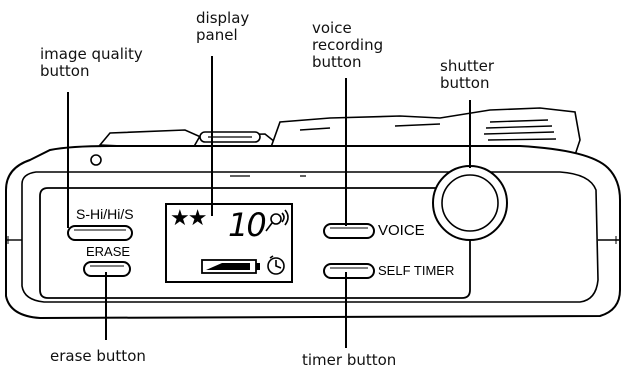 This screenshot has height=372, width=621. Describe the element at coordinates (230, 266) in the screenshot. I see `battery-icon` at that location.